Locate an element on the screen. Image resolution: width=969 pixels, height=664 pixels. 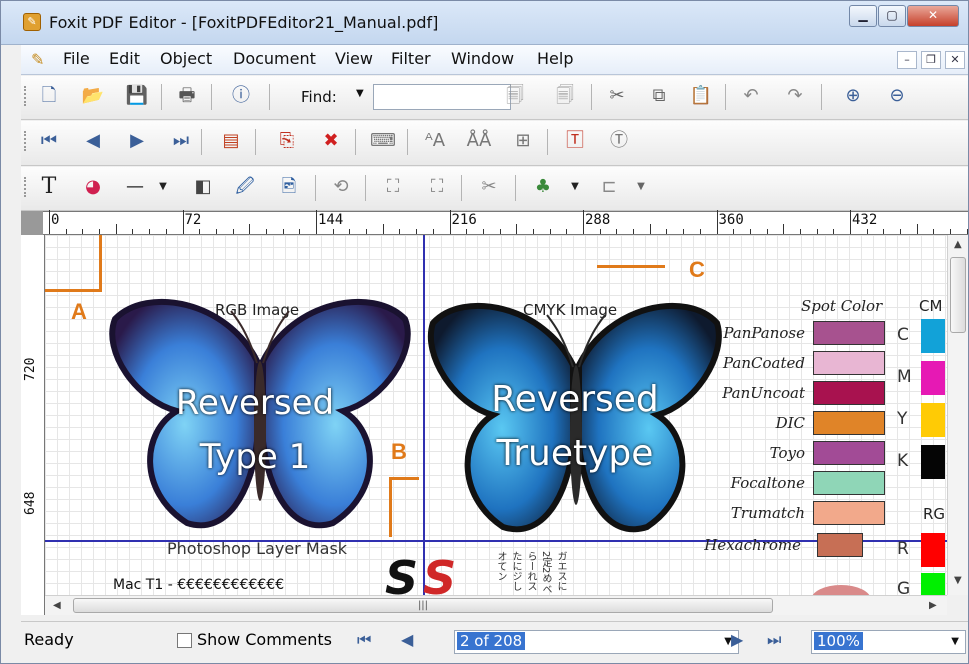
next-page-icon: ▶ is located at coordinates (137, 141).